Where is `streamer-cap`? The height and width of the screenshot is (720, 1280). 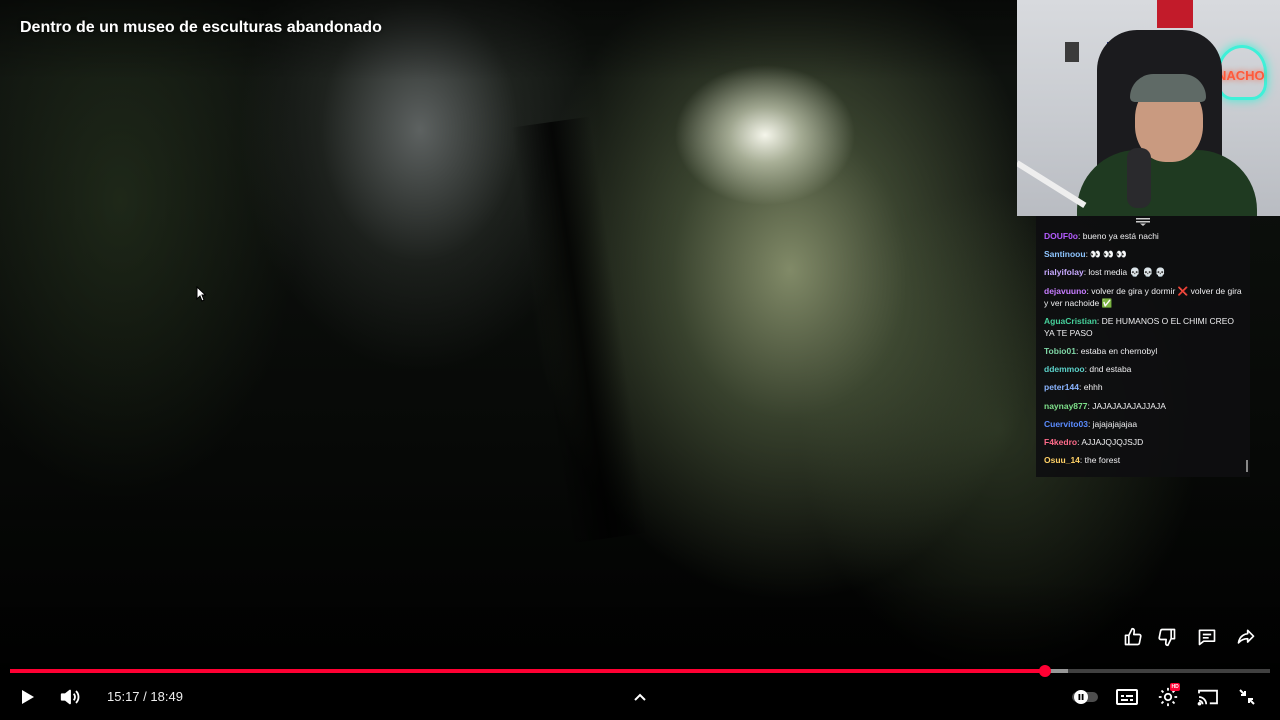
streamer-cap is located at coordinates (1168, 88).